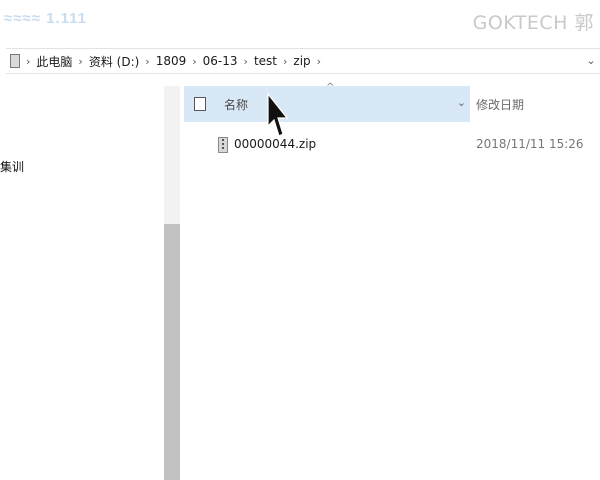  I want to click on breadcrumb-1809: 1809, so click(171, 61).